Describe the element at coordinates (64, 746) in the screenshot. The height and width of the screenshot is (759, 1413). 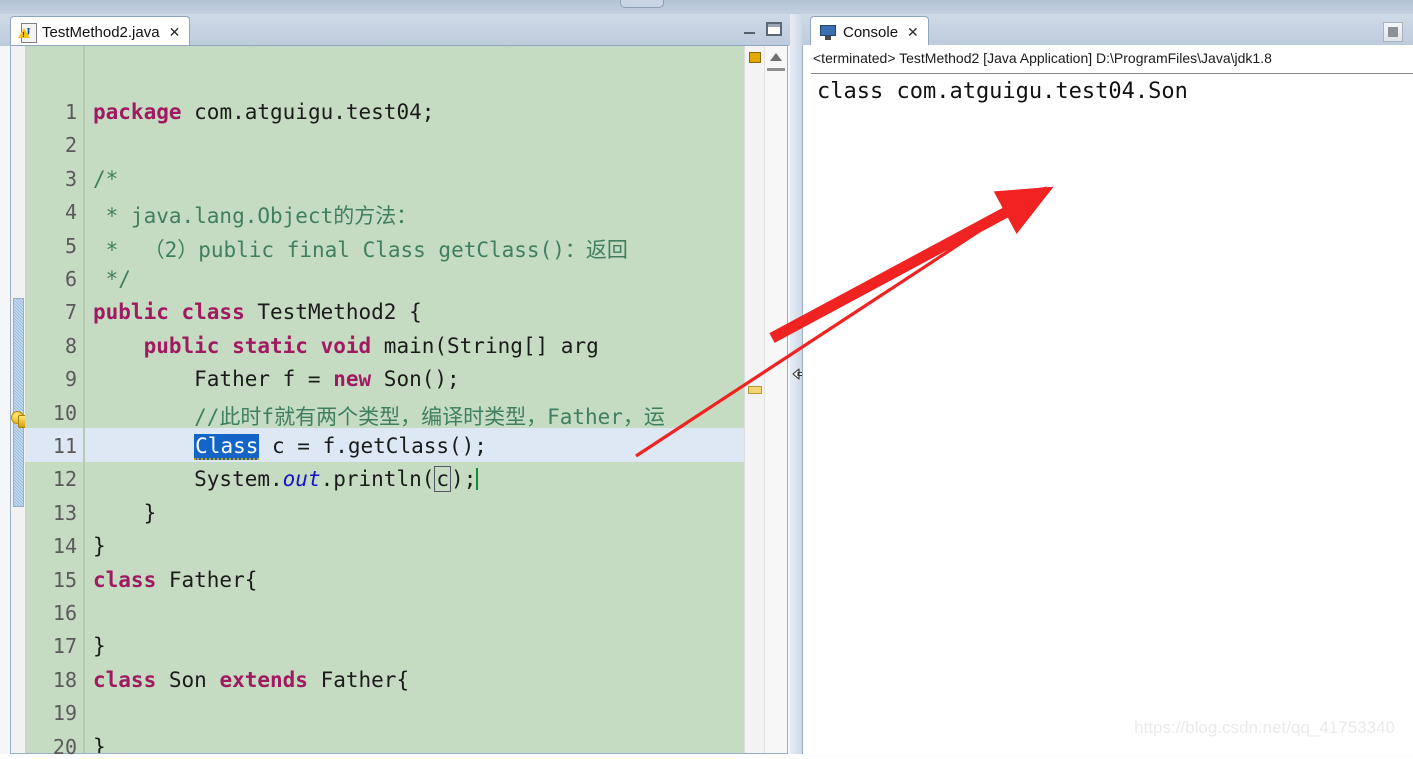
I see `line-number: 20` at that location.